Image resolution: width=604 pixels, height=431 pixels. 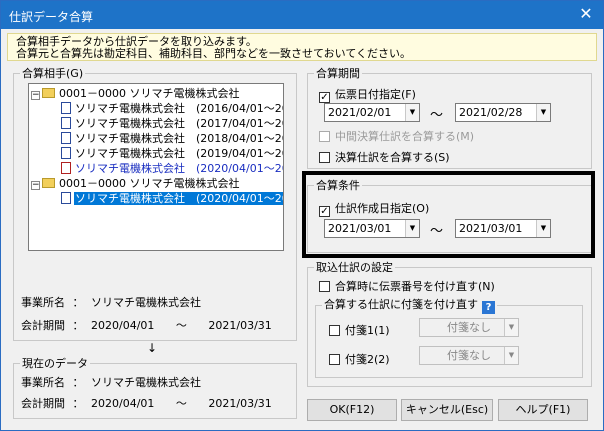 What do you see at coordinates (324, 136) in the screenshot?
I see `checkbox-disabled-icon` at bounding box center [324, 136].